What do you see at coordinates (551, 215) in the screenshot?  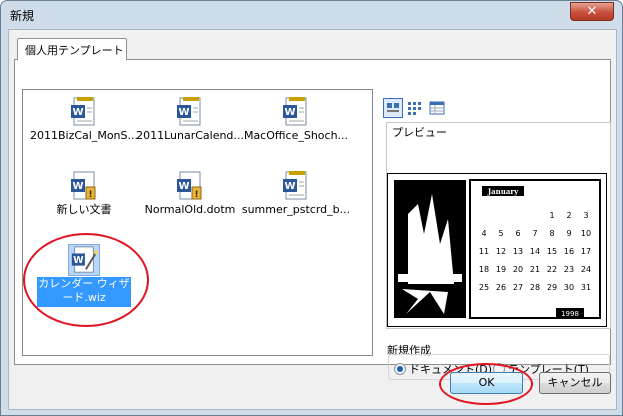 I see `calendar-day: 1` at bounding box center [551, 215].